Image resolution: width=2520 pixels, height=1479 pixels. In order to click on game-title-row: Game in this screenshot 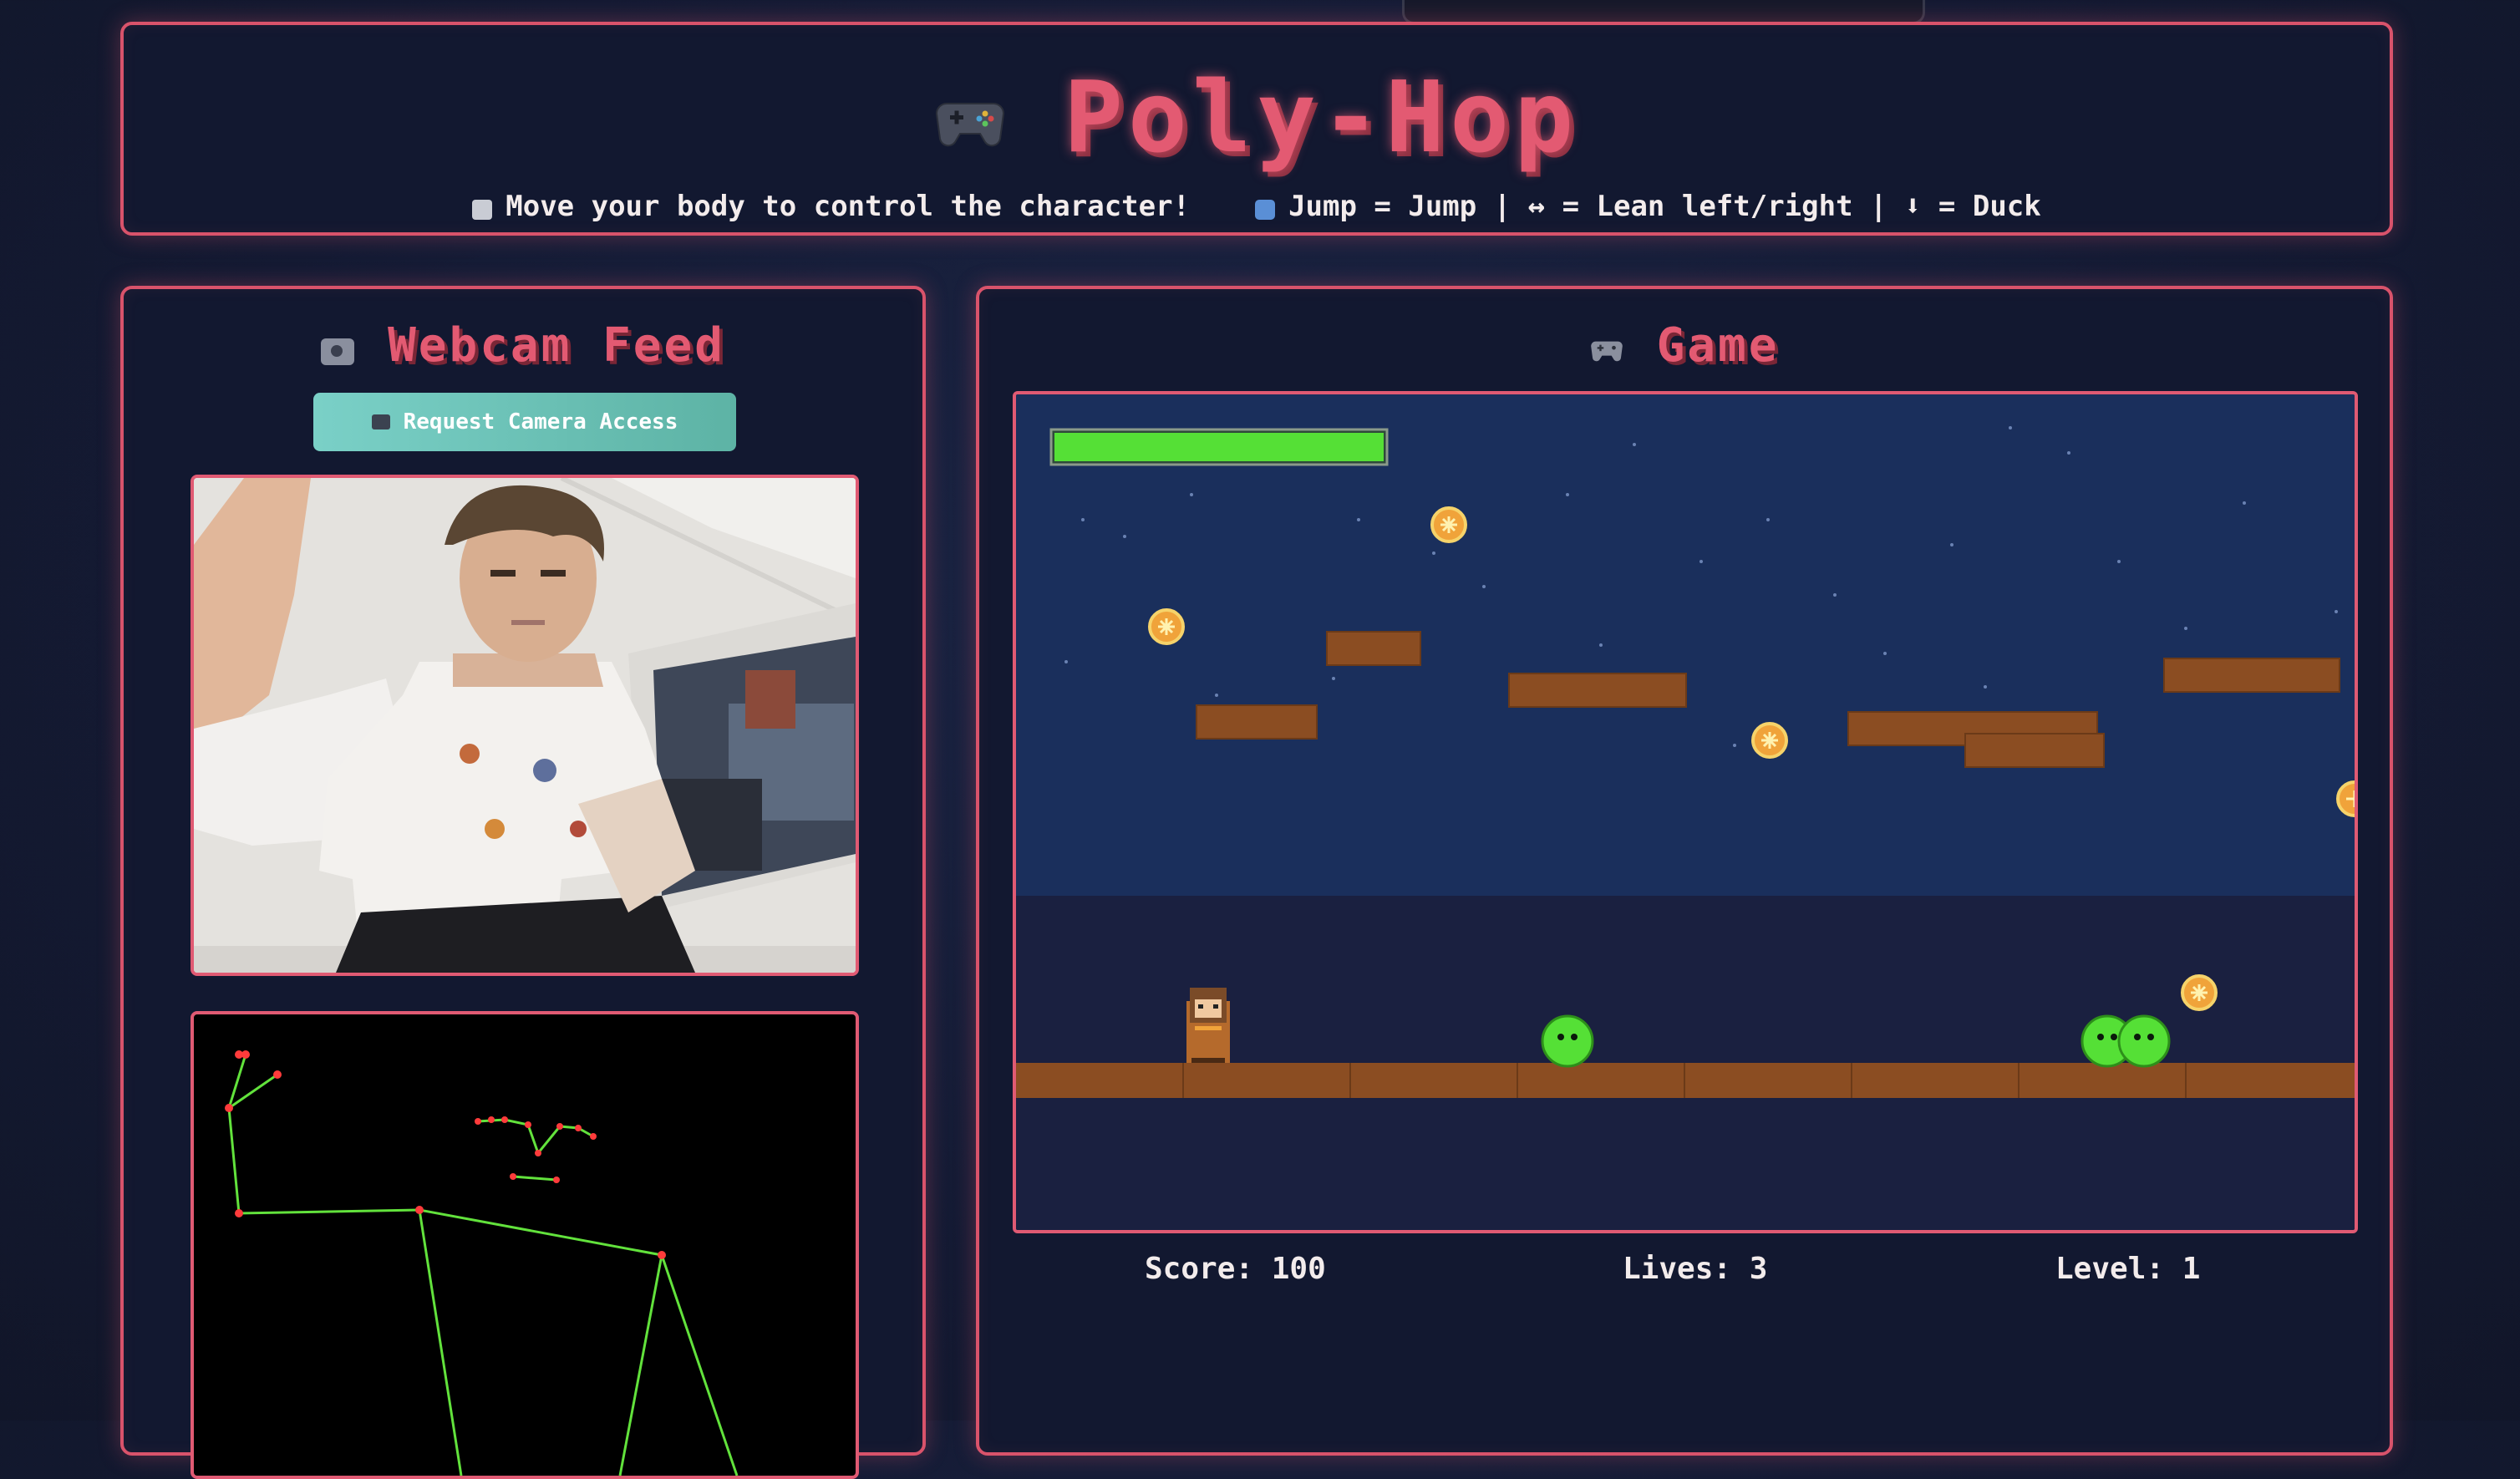, I will do `click(1684, 345)`.